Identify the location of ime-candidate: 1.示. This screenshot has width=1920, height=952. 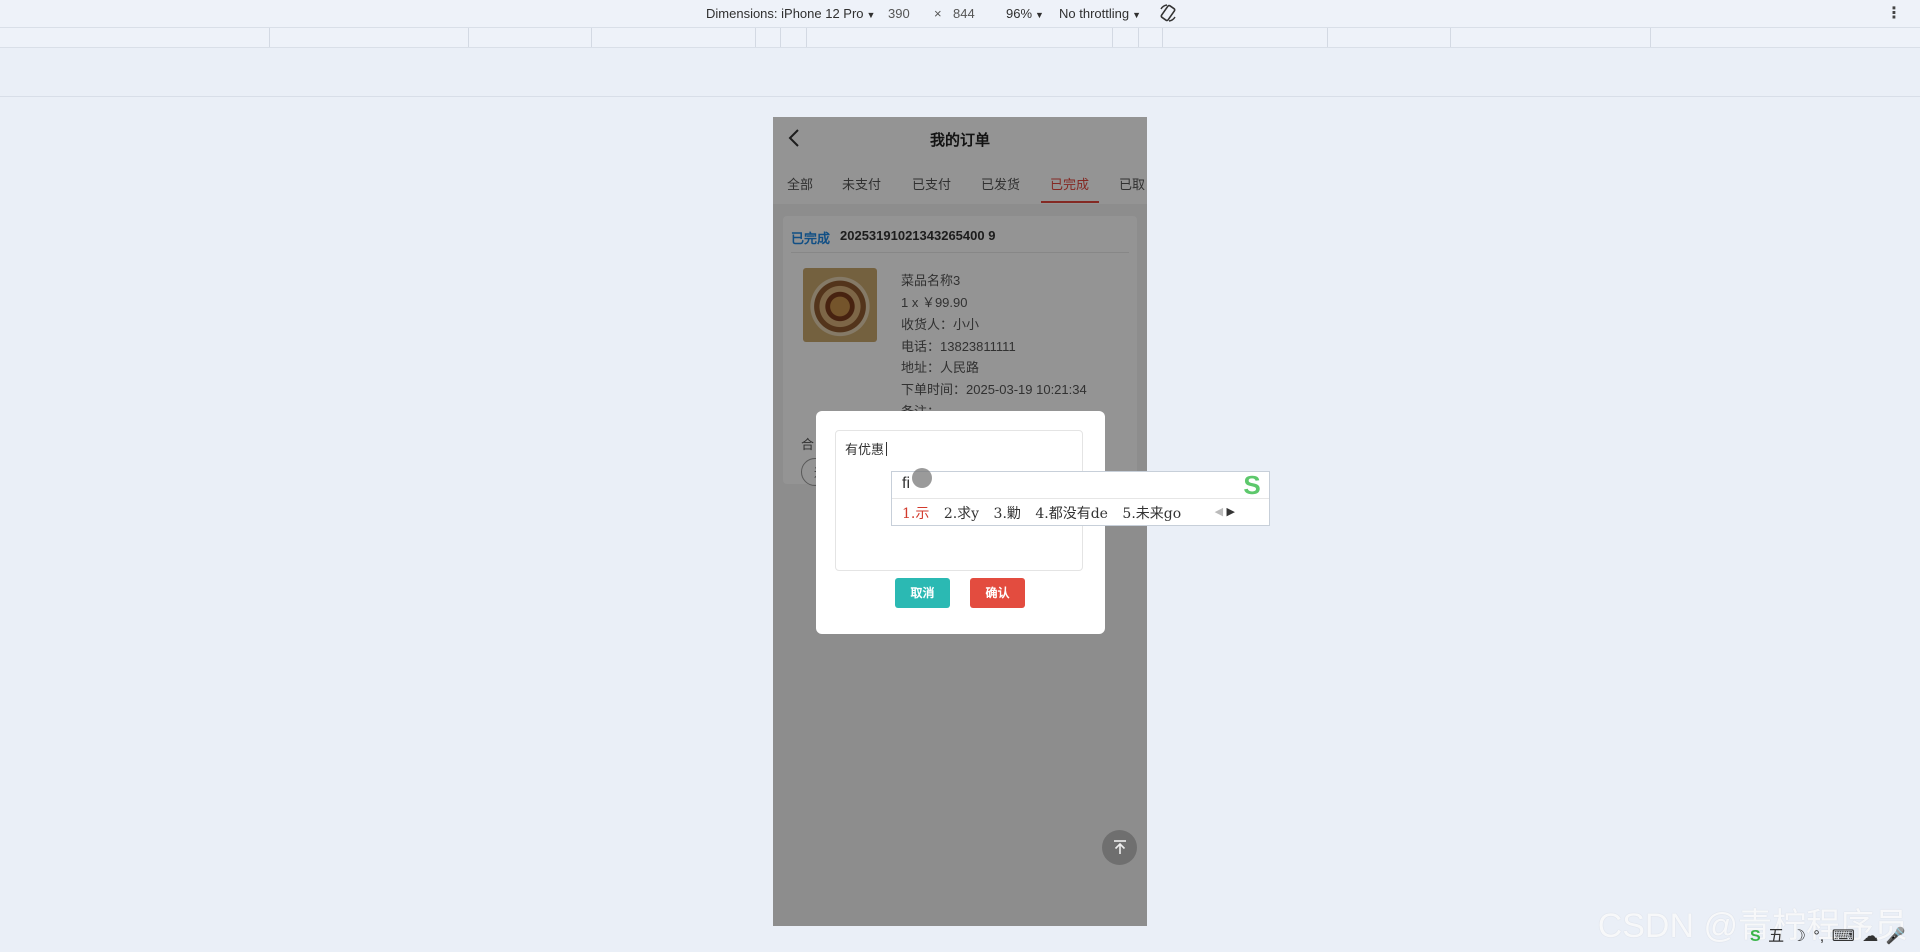
(915, 514).